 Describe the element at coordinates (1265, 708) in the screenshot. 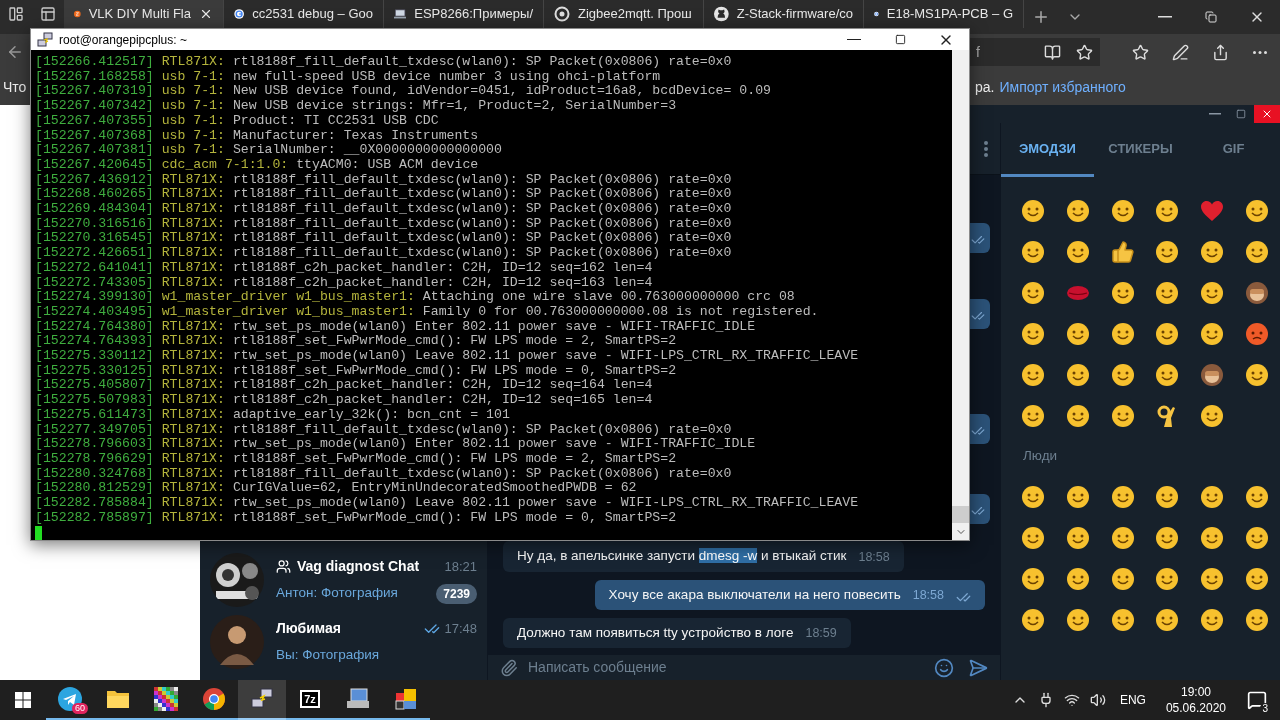

I see `notification-count: 3` at that location.